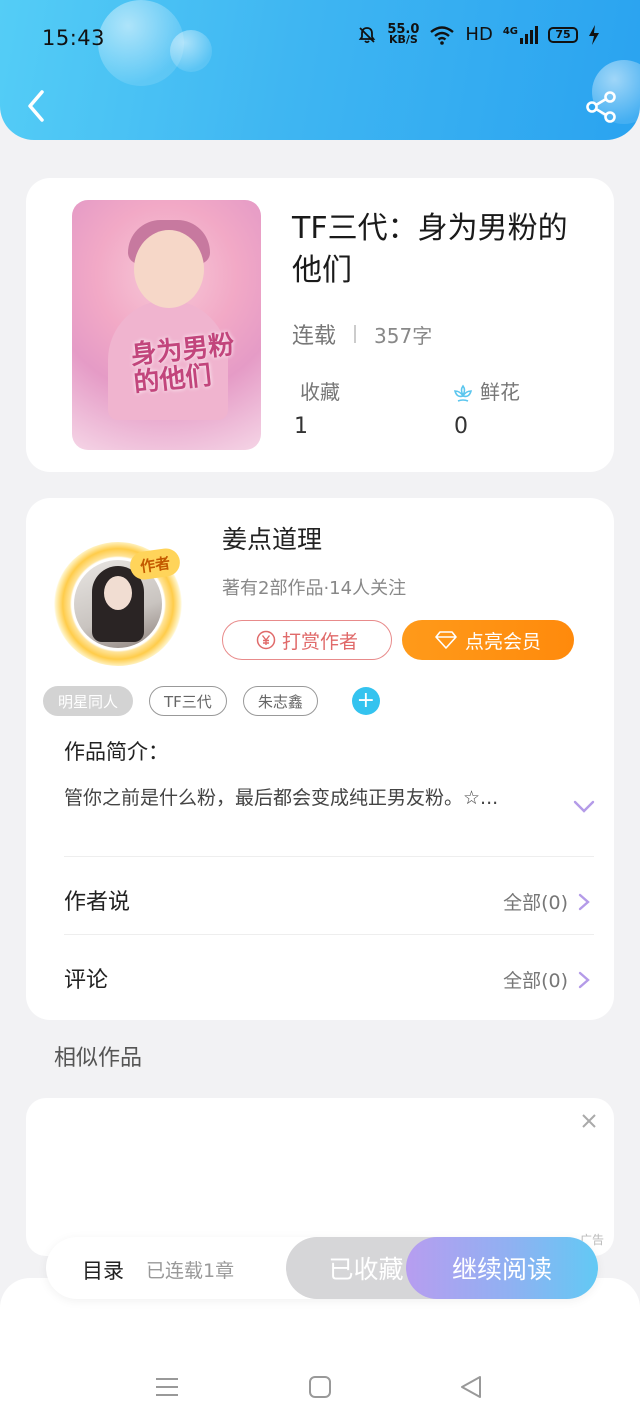  I want to click on author-says-all-link: 全部(0), so click(546, 901).